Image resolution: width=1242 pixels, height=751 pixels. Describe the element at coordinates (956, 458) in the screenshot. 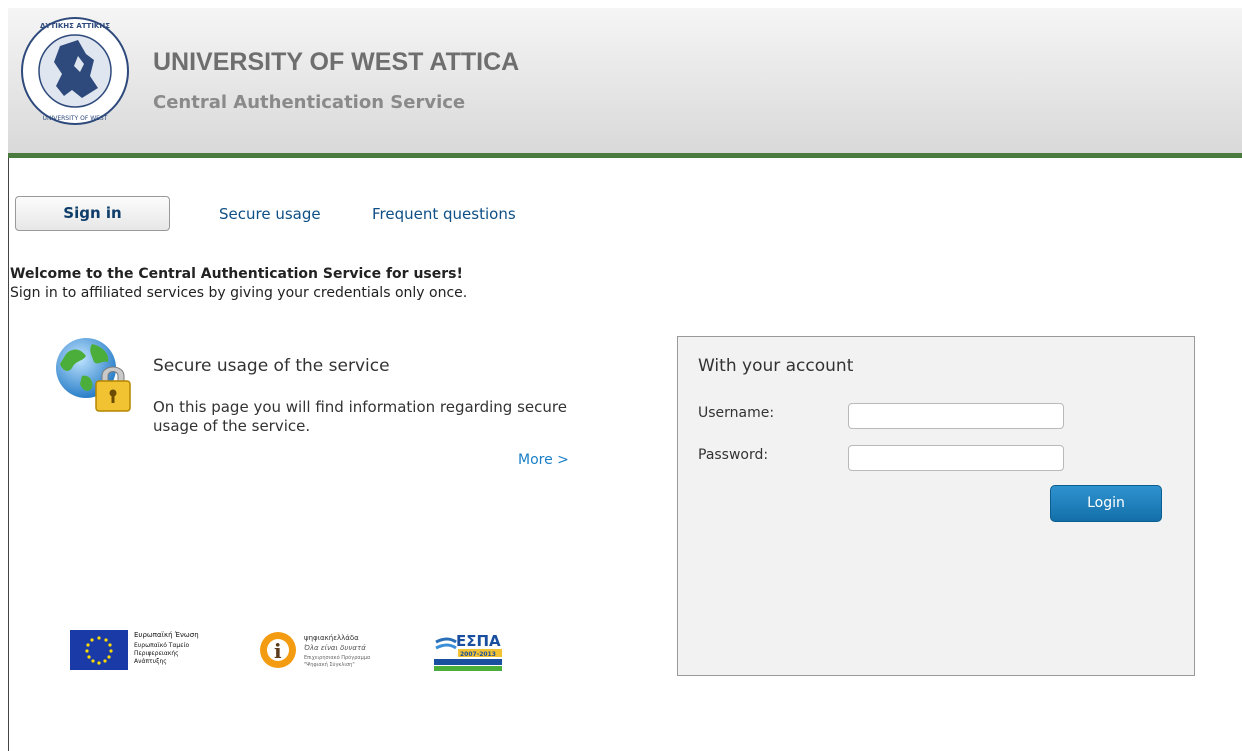

I see `password-field` at that location.